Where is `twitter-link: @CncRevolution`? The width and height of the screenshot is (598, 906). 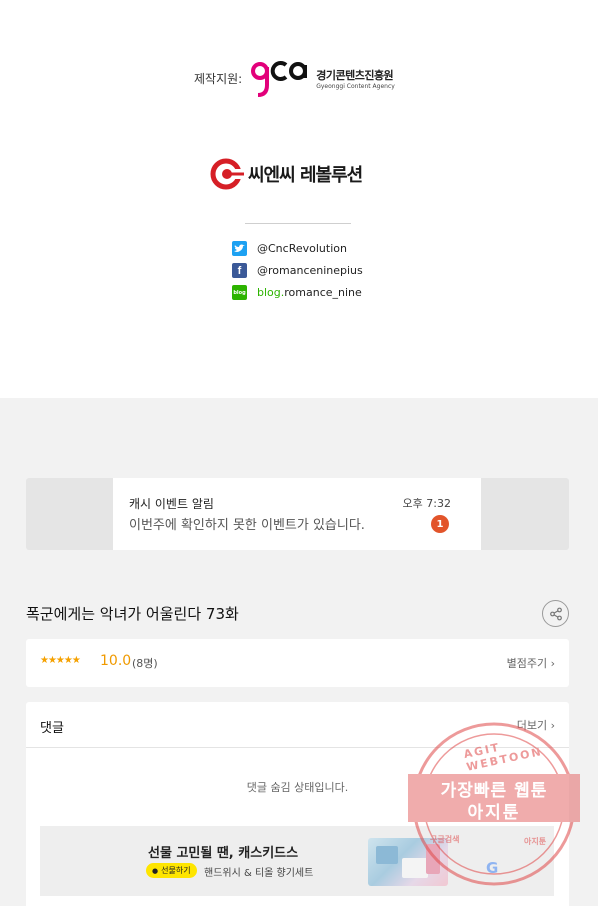 twitter-link: @CncRevolution is located at coordinates (297, 248).